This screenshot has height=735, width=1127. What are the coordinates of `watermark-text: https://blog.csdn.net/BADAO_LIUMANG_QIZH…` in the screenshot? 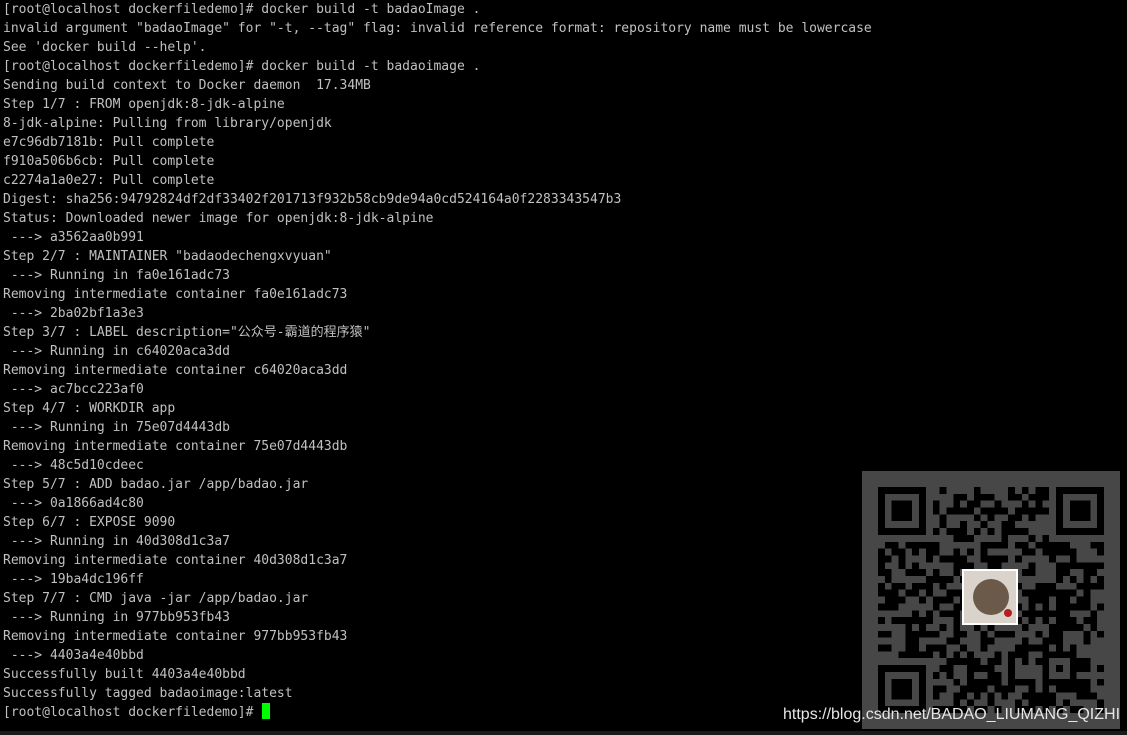 It's located at (952, 714).